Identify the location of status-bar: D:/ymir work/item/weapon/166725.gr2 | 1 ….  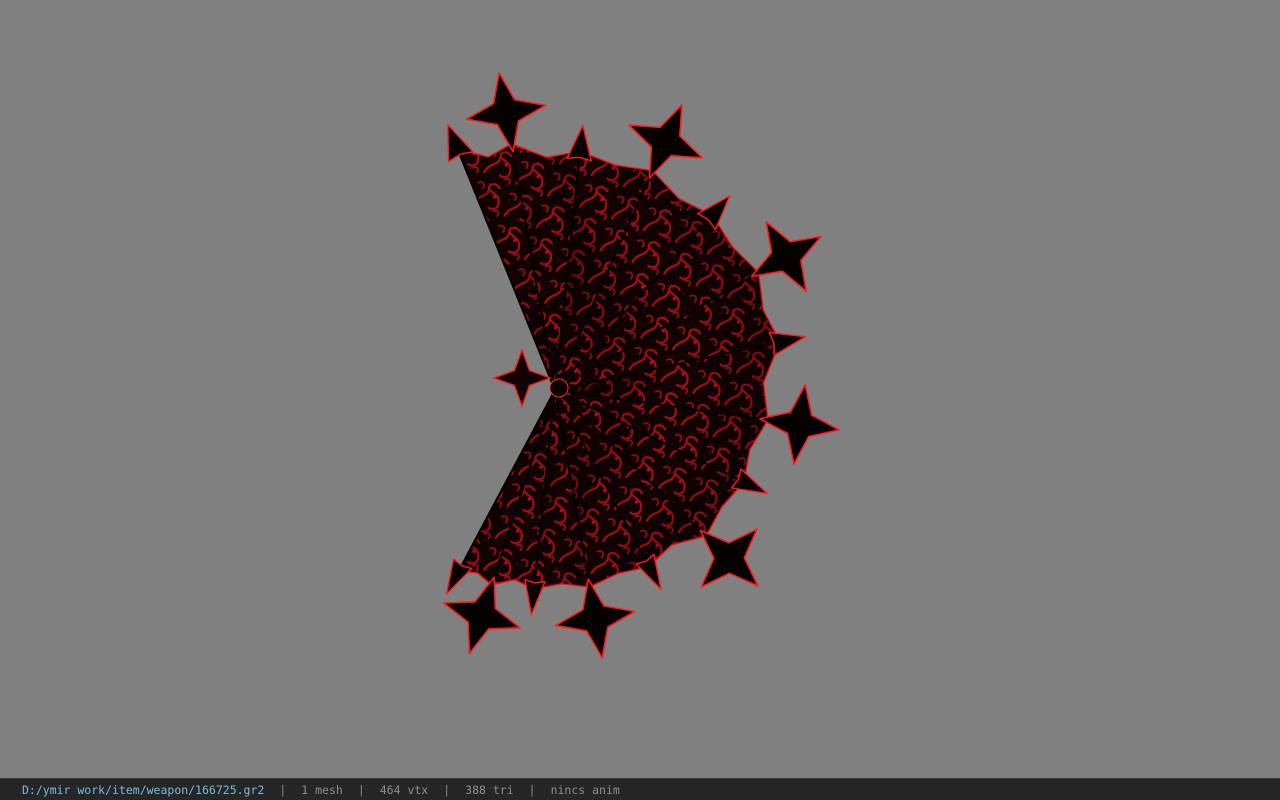
(640, 789).